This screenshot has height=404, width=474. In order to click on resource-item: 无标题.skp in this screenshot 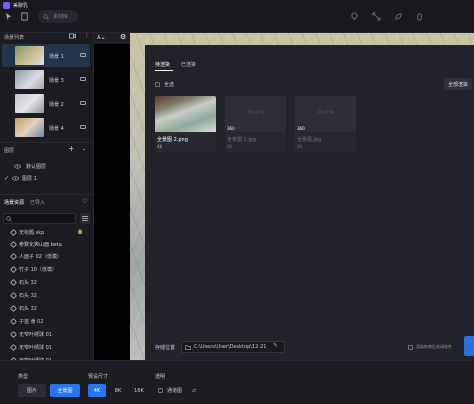, I will do `click(26, 232)`.